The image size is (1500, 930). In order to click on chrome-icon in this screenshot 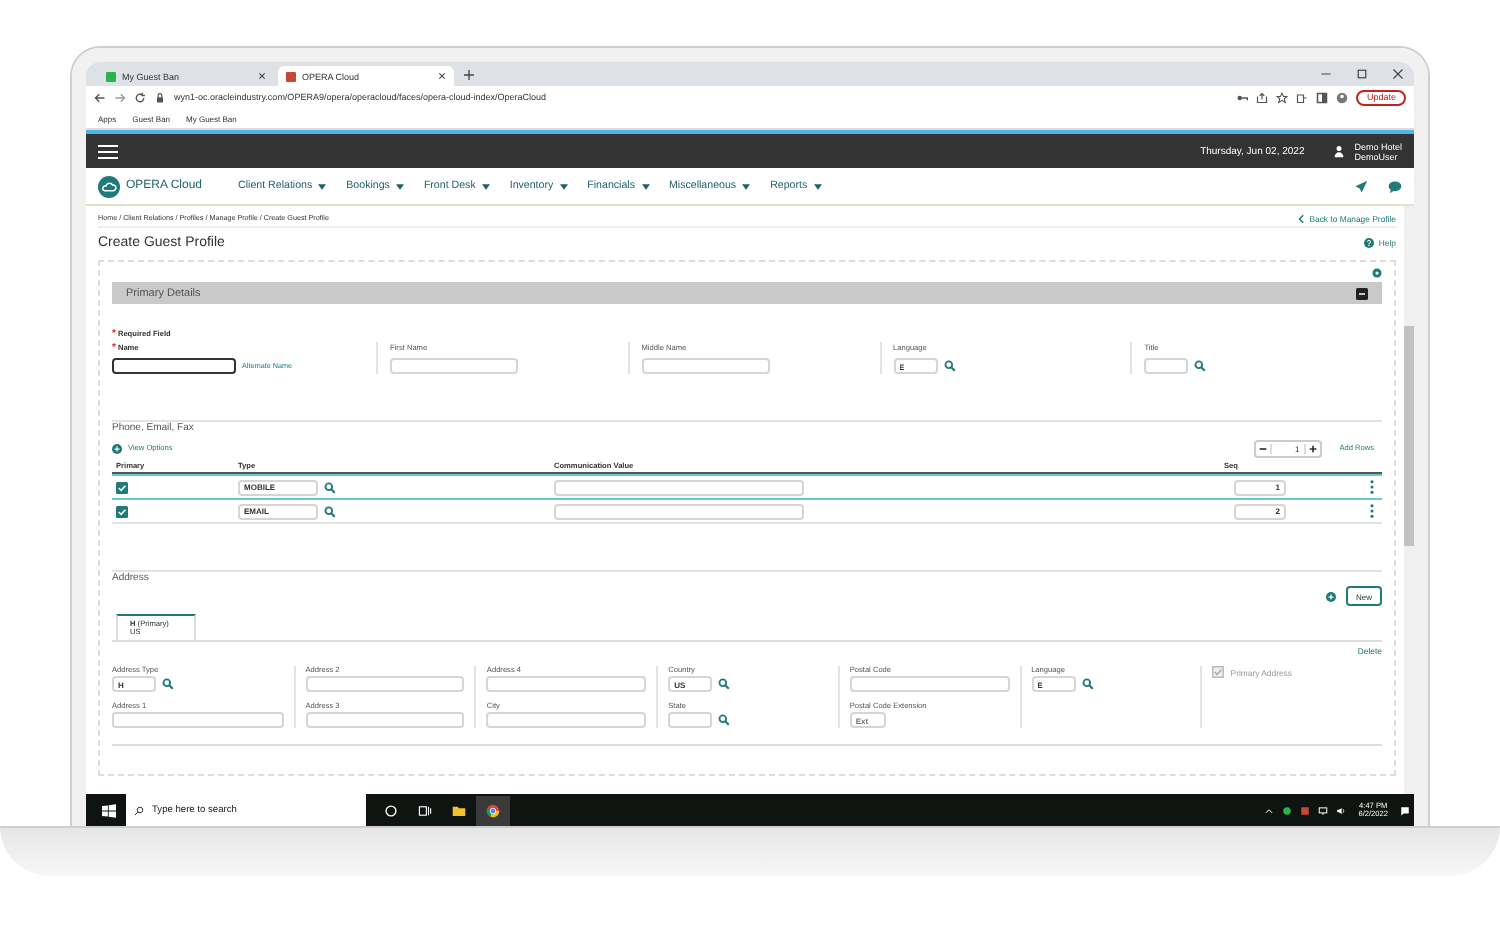, I will do `click(493, 810)`.